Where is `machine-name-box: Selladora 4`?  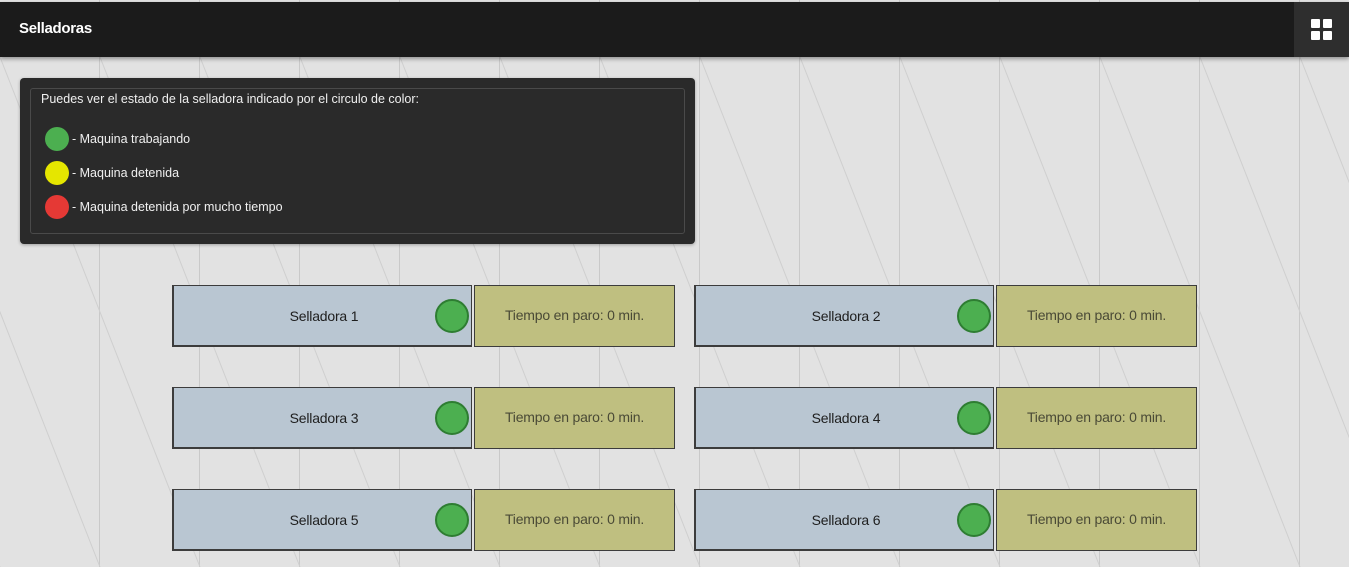
machine-name-box: Selladora 4 is located at coordinates (844, 418).